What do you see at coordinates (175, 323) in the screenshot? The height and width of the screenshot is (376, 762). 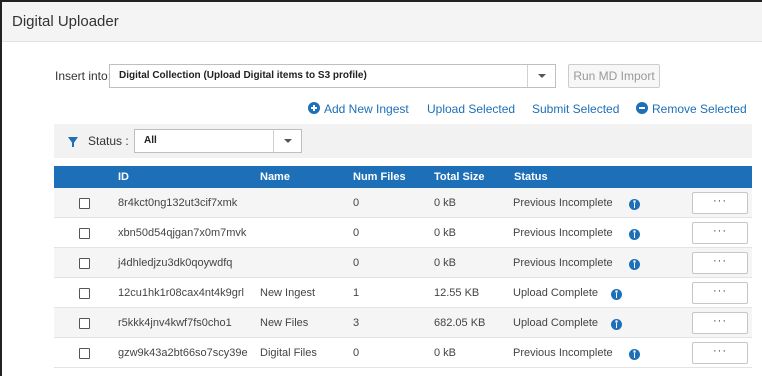 I see `row-id: r5kkk4jnv4kwf7fs0cho1` at bounding box center [175, 323].